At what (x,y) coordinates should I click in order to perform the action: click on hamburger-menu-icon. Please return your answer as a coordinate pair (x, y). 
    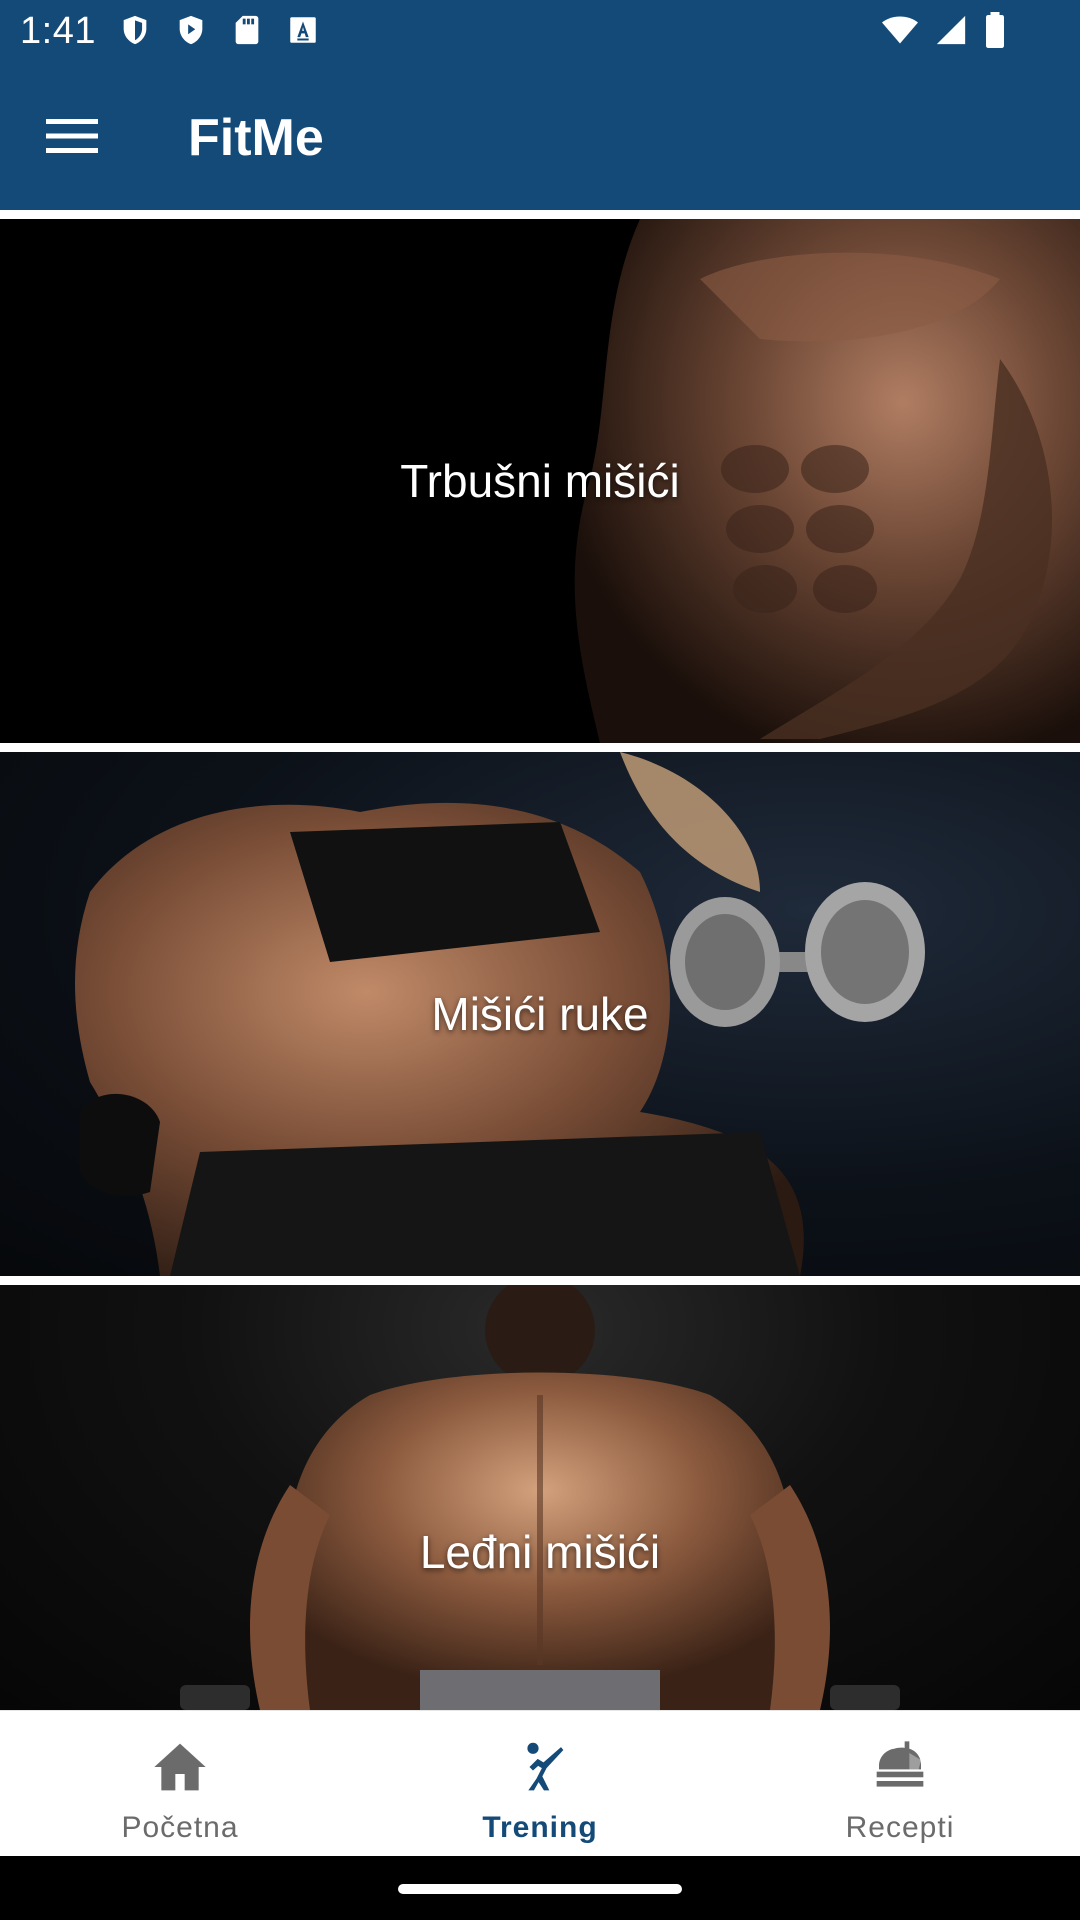
    Looking at the image, I should click on (72, 136).